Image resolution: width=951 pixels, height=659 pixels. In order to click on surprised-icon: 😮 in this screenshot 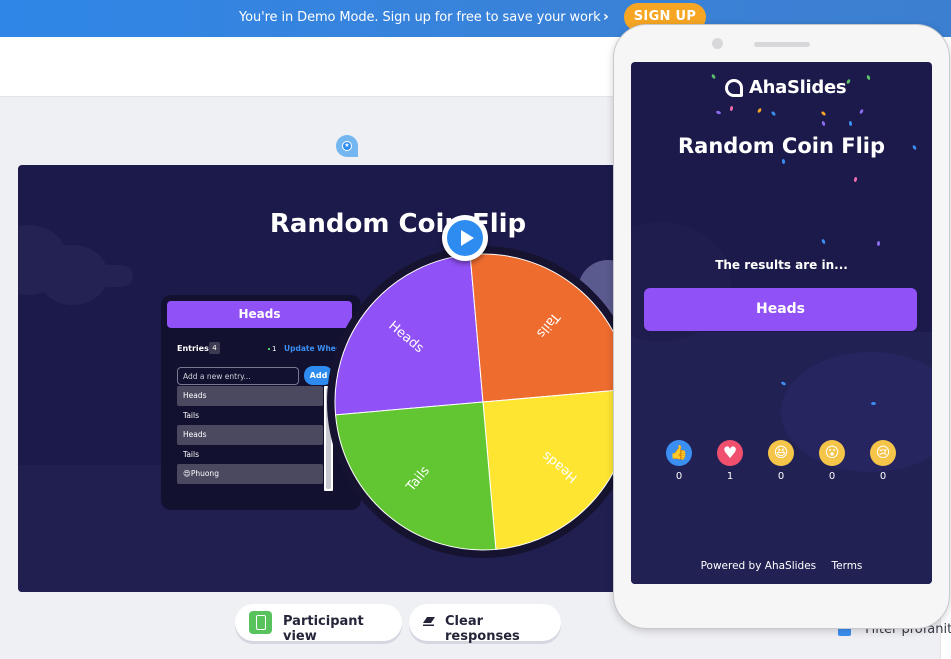, I will do `click(832, 453)`.